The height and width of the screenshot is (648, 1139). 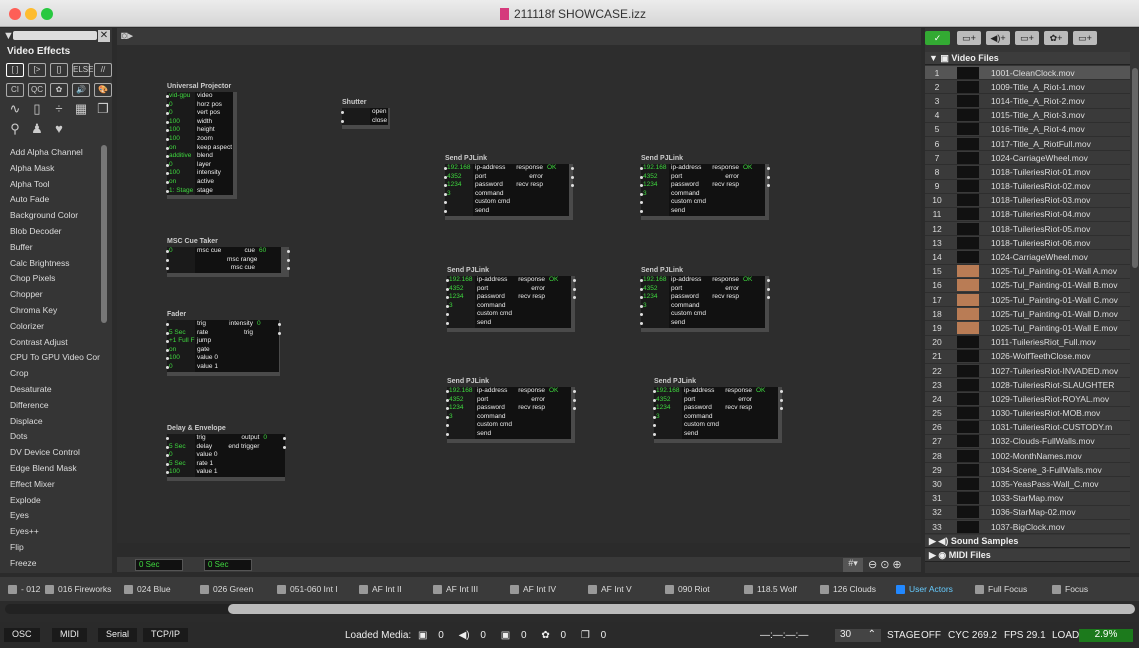 What do you see at coordinates (1027, 527) in the screenshot?
I see `media-list-item: 33 1037-BigClock.mov` at bounding box center [1027, 527].